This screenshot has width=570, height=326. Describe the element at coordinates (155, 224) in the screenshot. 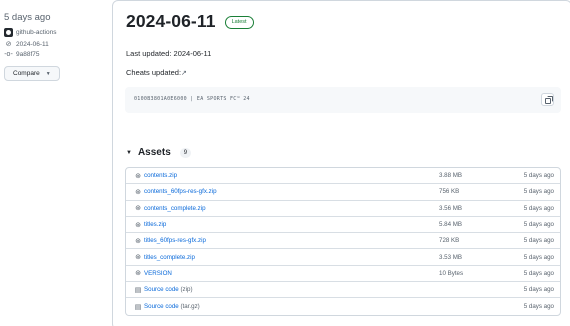

I see `asset-name: titles.zip` at that location.